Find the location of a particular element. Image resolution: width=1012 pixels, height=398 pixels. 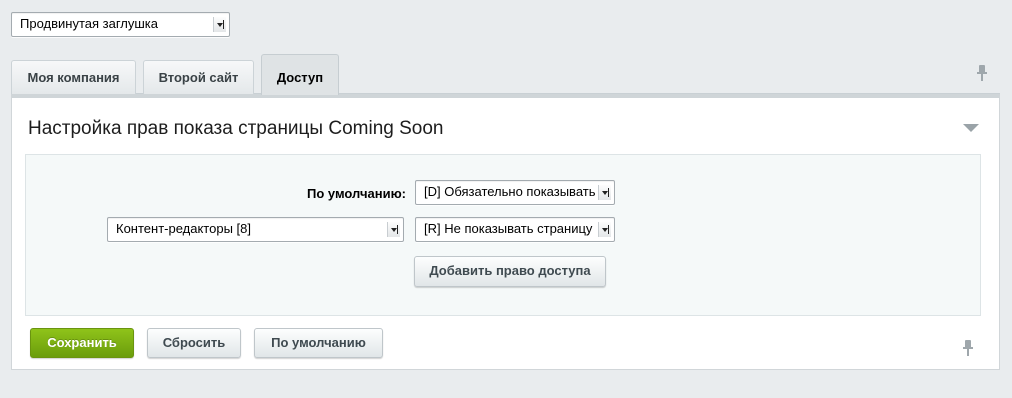

reset-button: Сбросить is located at coordinates (194, 343).